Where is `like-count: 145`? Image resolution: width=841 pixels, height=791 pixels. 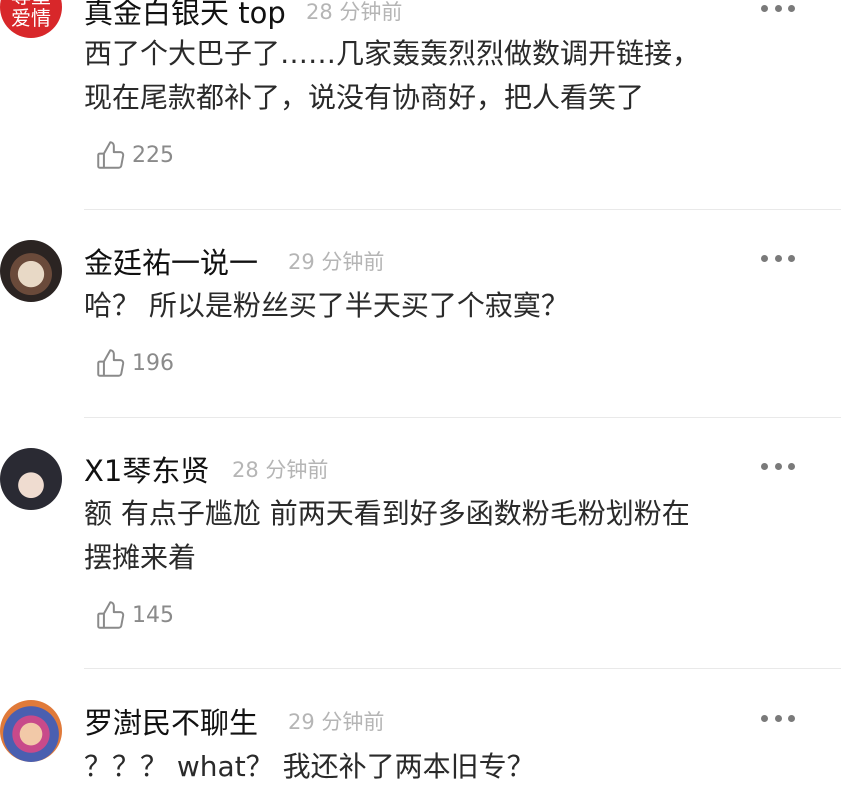 like-count: 145 is located at coordinates (153, 615).